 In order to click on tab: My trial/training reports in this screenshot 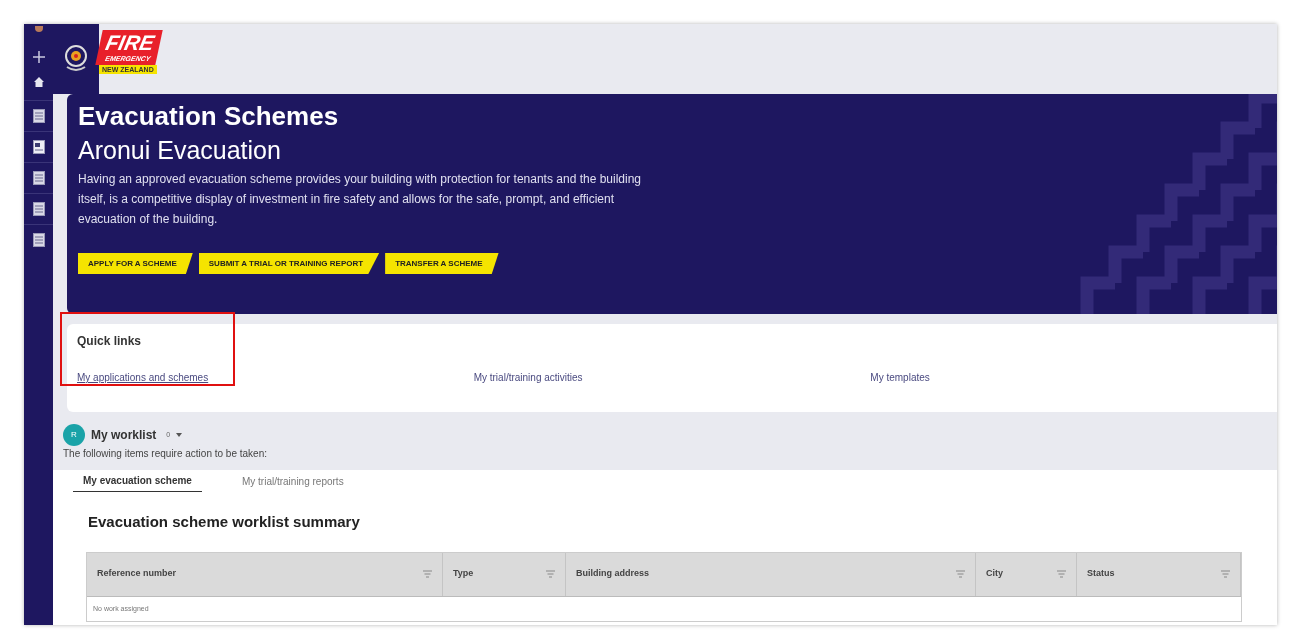, I will do `click(292, 481)`.